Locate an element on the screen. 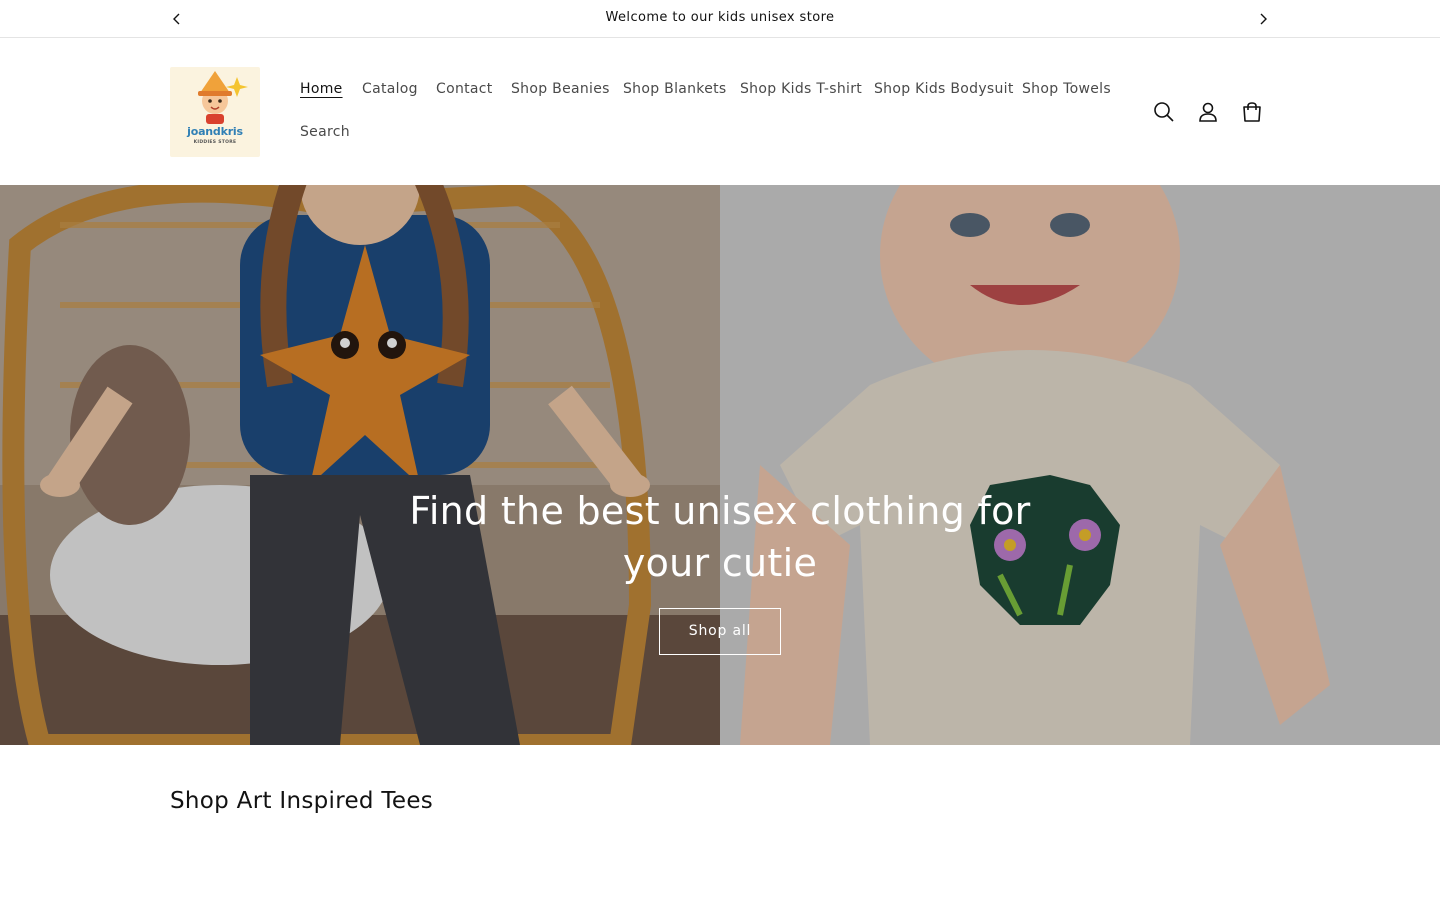 The height and width of the screenshot is (900, 1440). header-search-button is located at coordinates (1164, 112).